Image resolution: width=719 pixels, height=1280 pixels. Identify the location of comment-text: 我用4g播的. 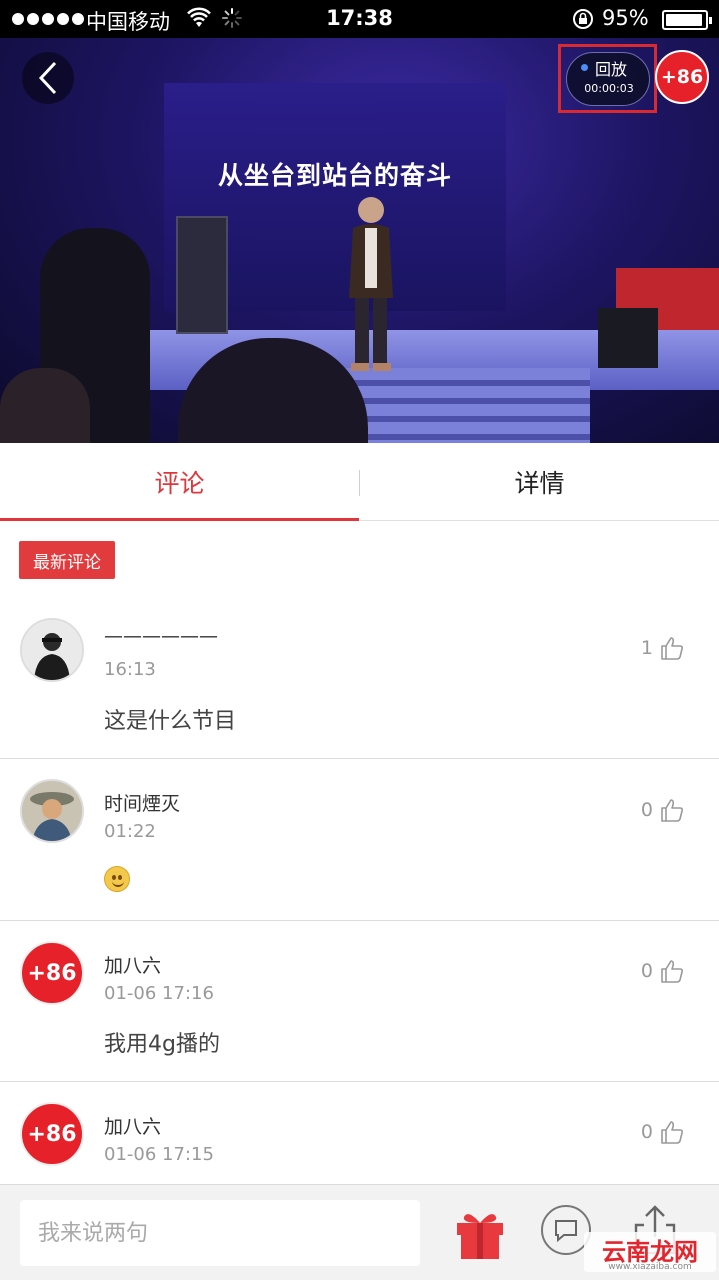
(162, 1044).